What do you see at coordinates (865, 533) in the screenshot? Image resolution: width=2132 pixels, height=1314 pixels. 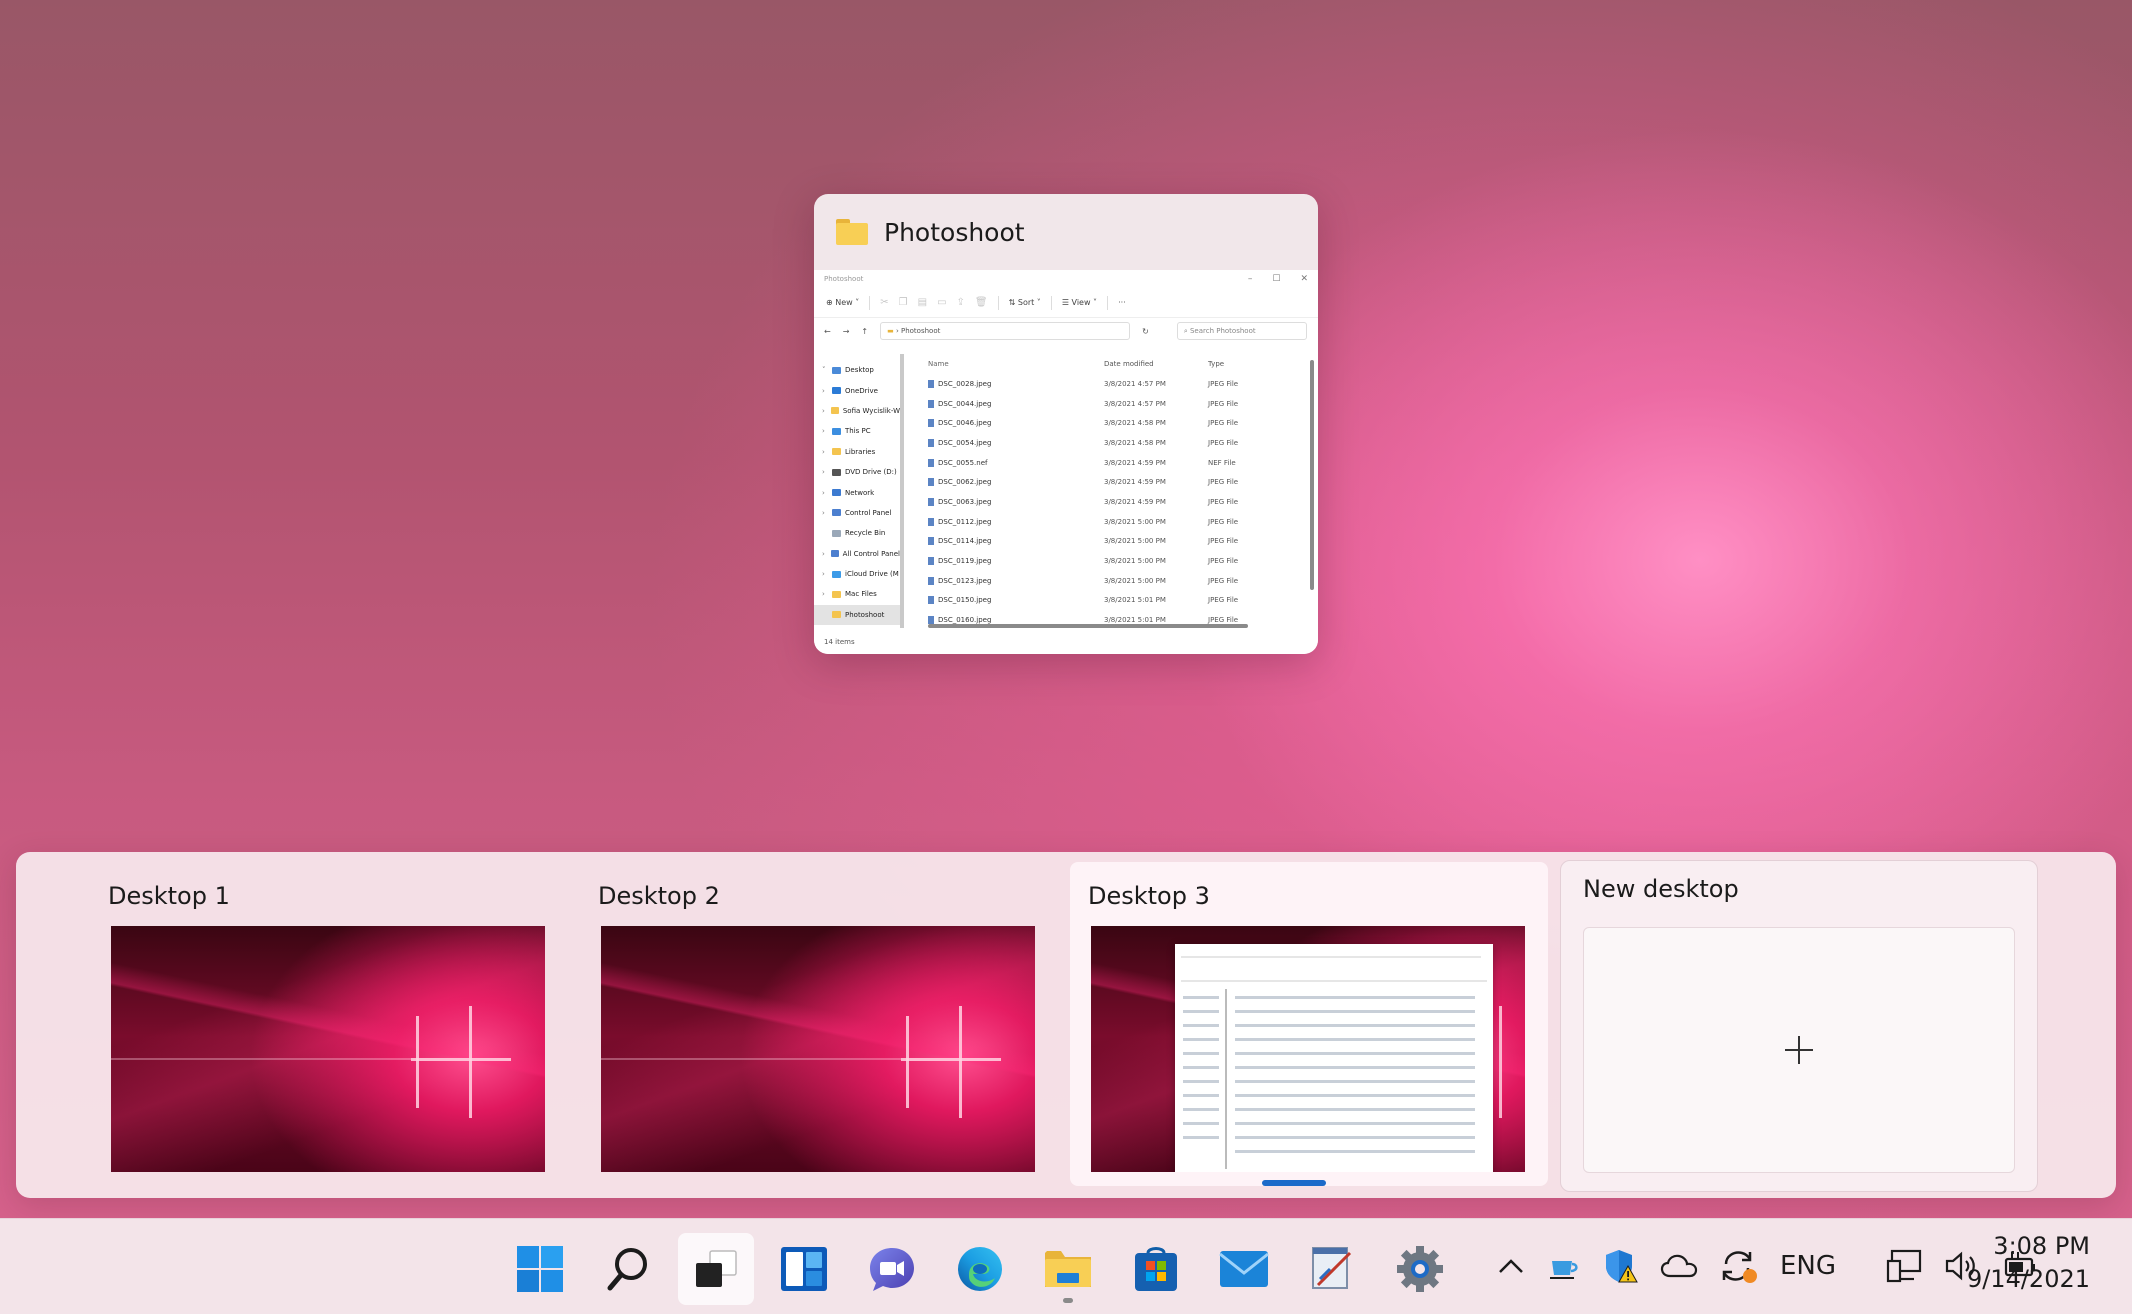 I see `nav-item-label: Recycle Bin` at bounding box center [865, 533].